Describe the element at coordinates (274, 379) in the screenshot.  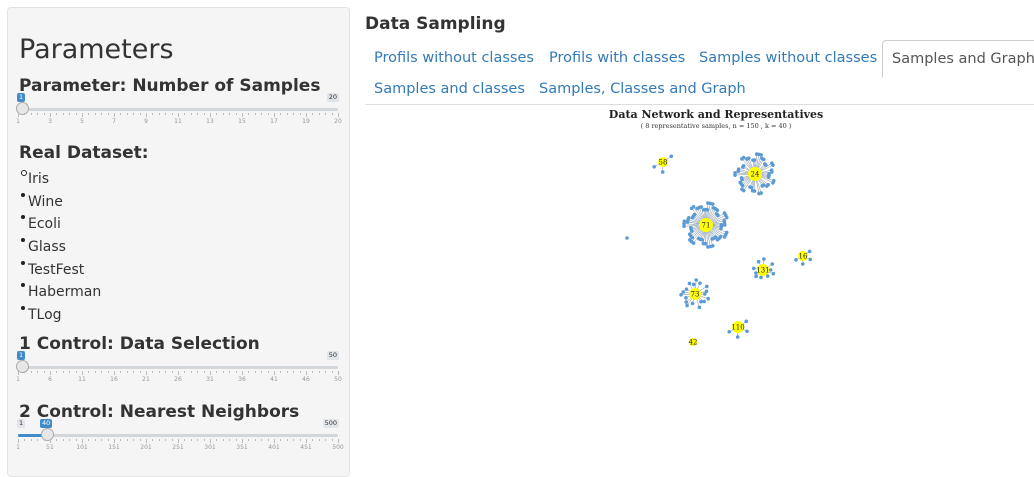
I see `slider-tick-label: 41` at that location.